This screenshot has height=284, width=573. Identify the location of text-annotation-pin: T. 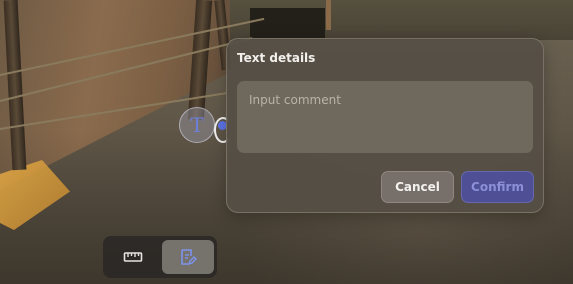
(197, 125).